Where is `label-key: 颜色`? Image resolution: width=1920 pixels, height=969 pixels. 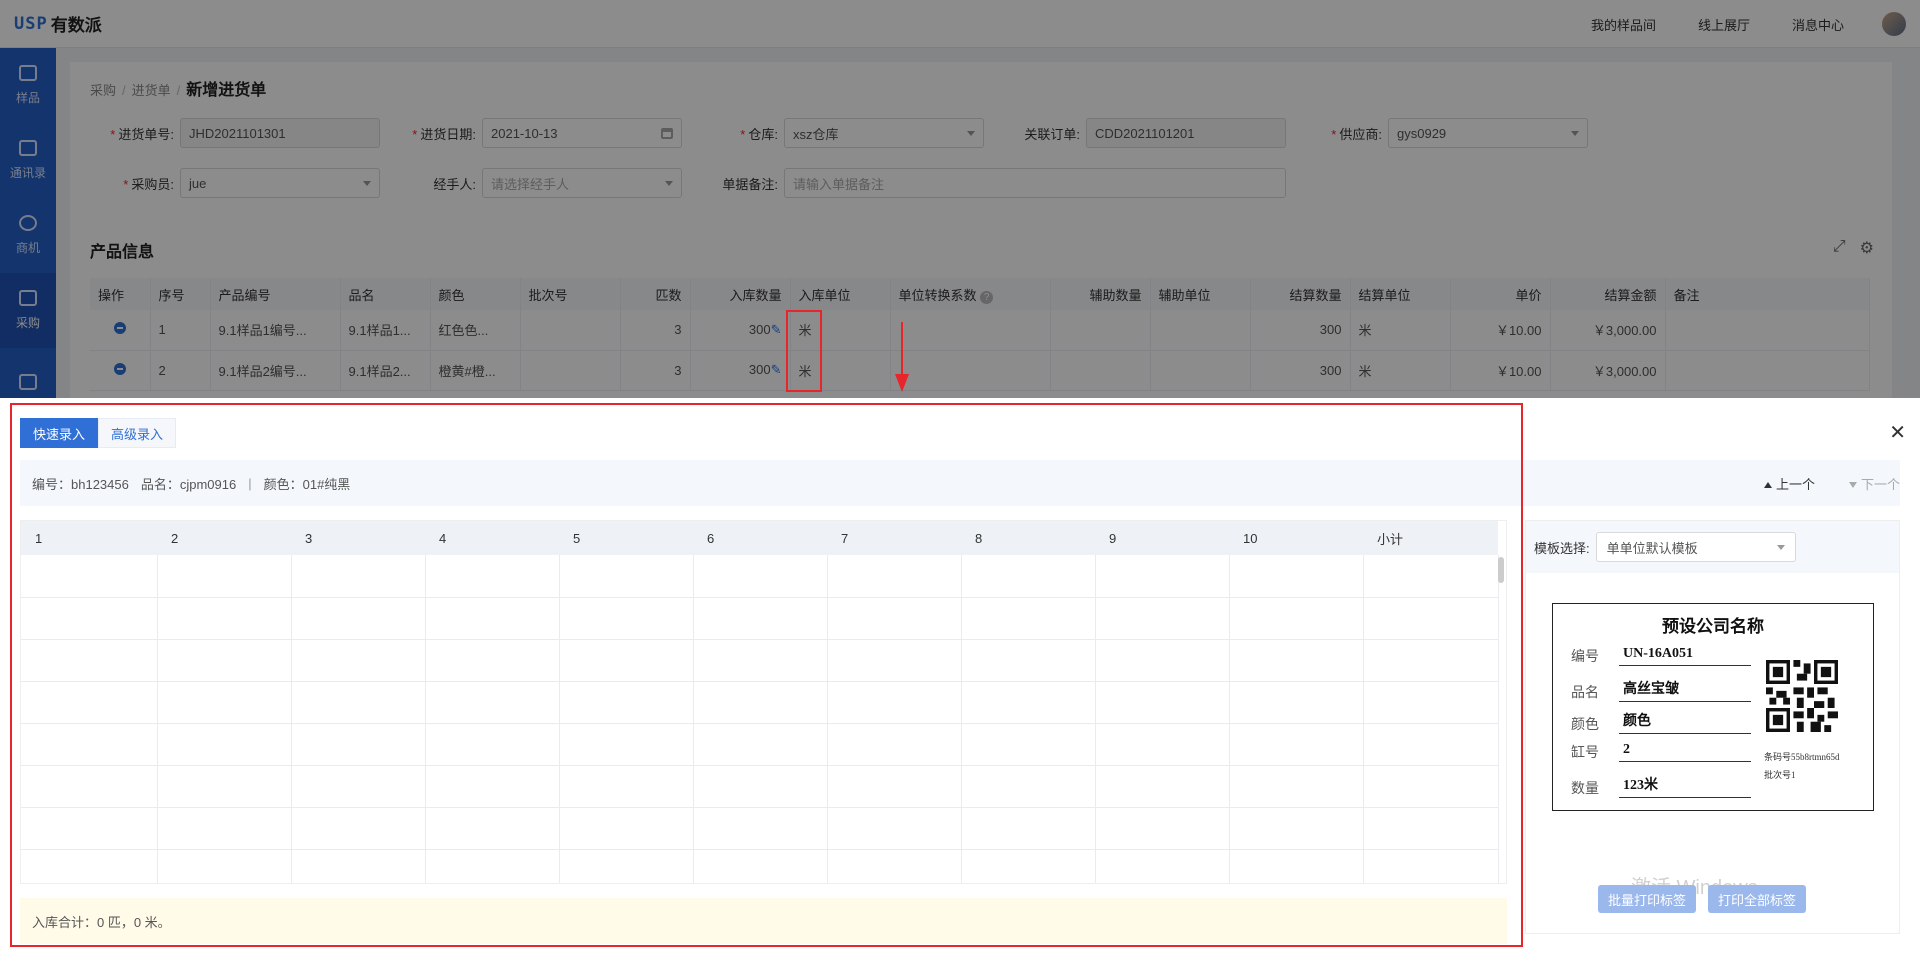 label-key: 颜色 is located at coordinates (1585, 725).